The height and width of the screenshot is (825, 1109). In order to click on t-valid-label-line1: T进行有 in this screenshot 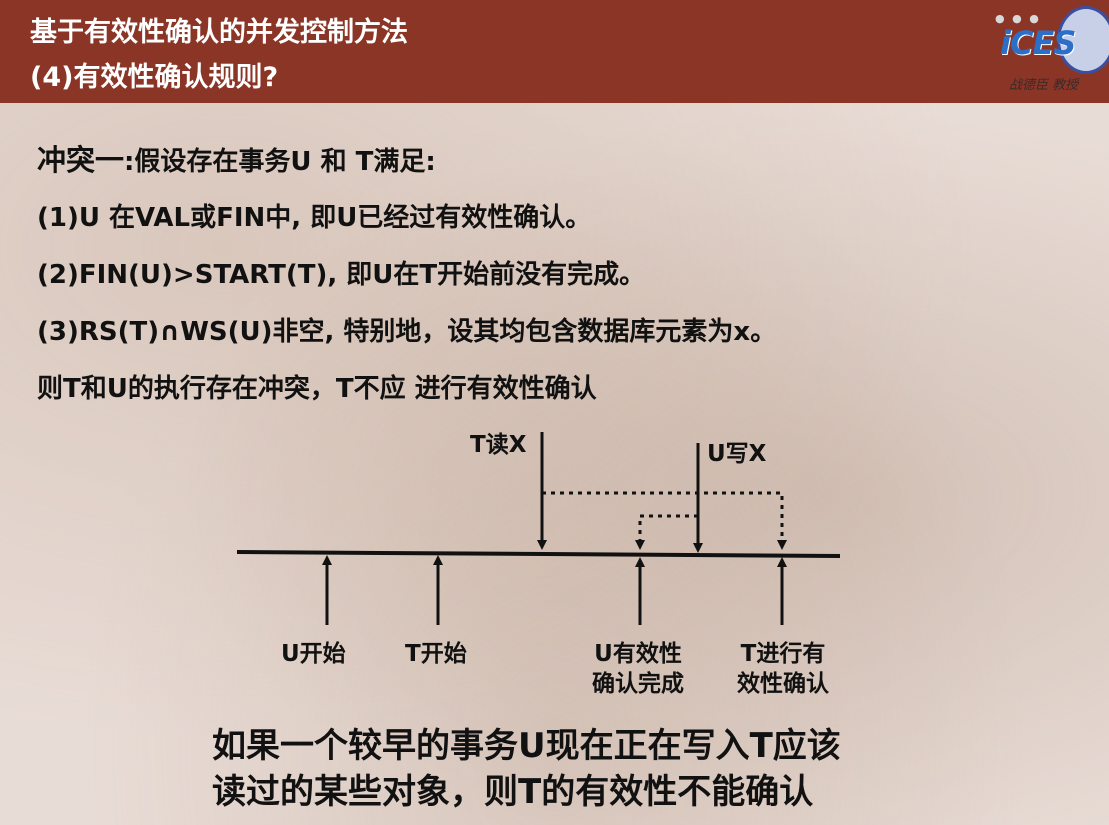, I will do `click(783, 654)`.